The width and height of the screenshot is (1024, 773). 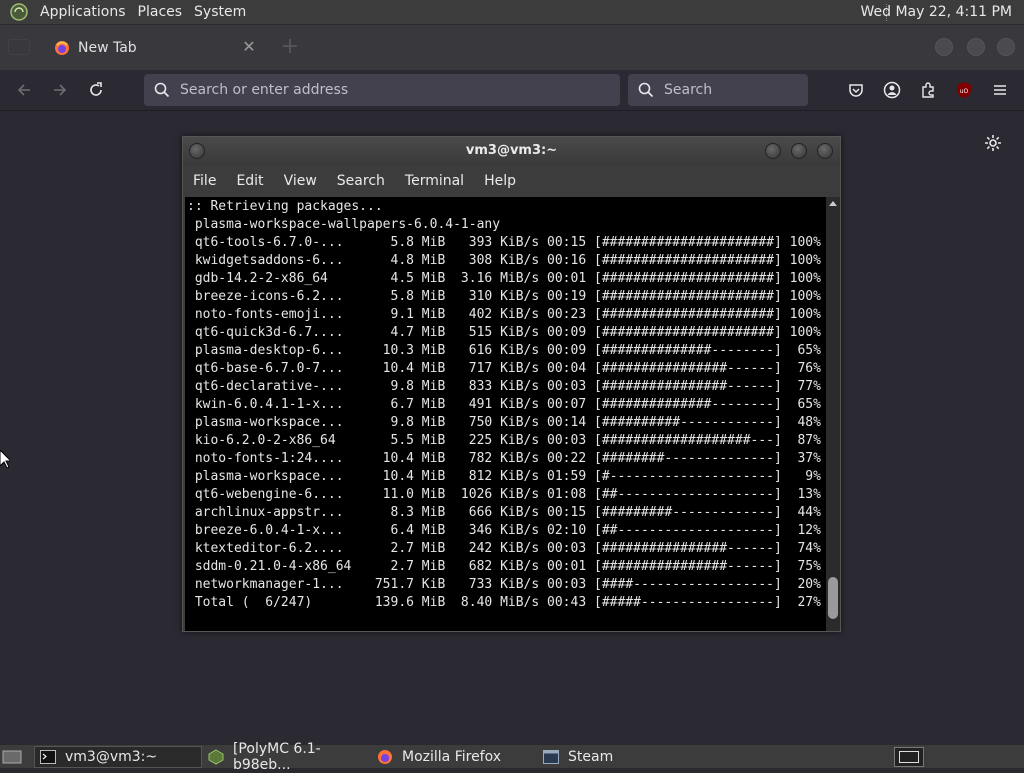 What do you see at coordinates (107, 48) in the screenshot?
I see `tab-title: New Tab` at bounding box center [107, 48].